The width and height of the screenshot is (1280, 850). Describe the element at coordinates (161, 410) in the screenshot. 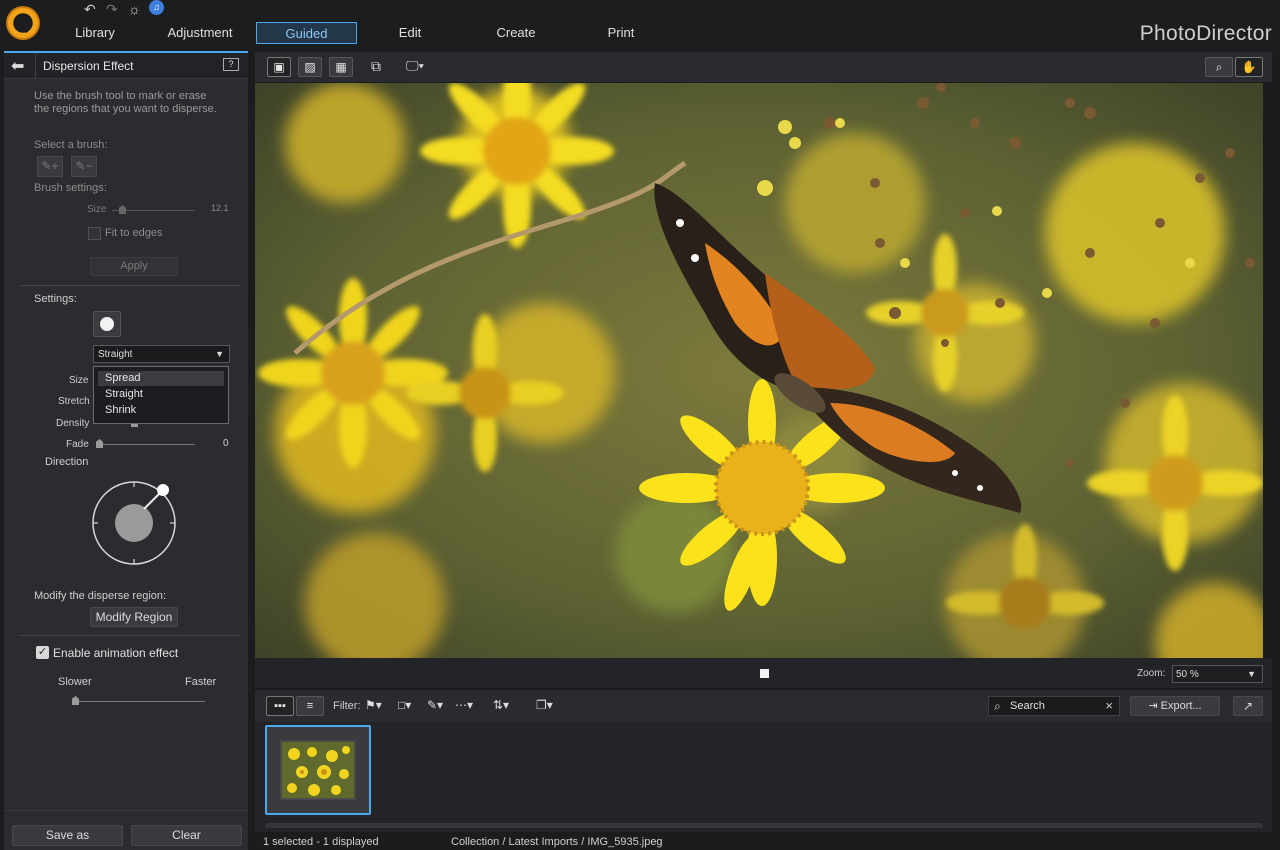

I see `menu-item-shrink: Shrink` at that location.